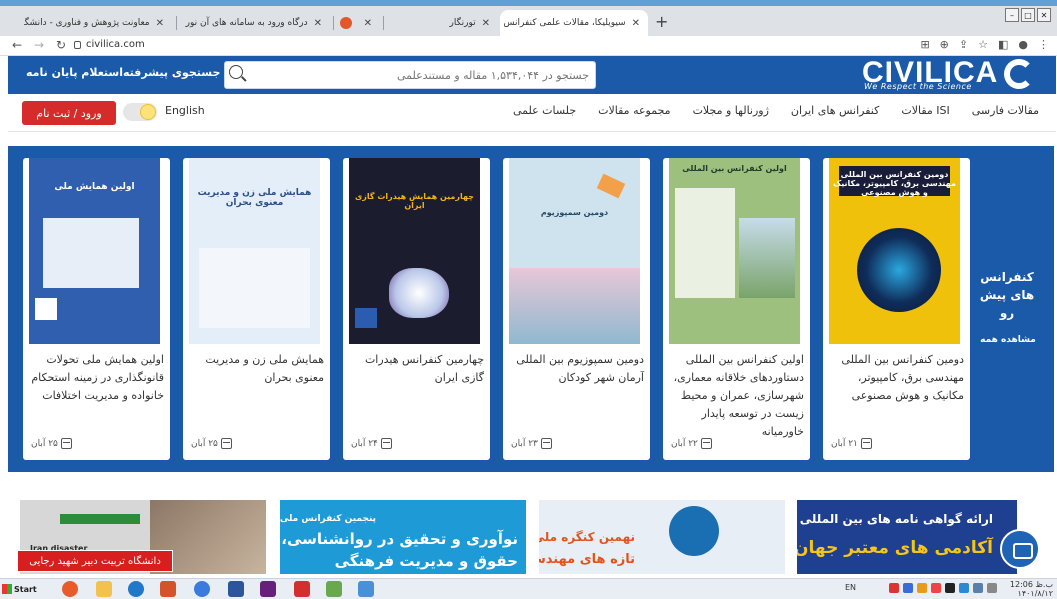 Image resolution: width=1057 pixels, height=599 pixels. I want to click on bookmark-star-icon: ☆, so click(983, 44).